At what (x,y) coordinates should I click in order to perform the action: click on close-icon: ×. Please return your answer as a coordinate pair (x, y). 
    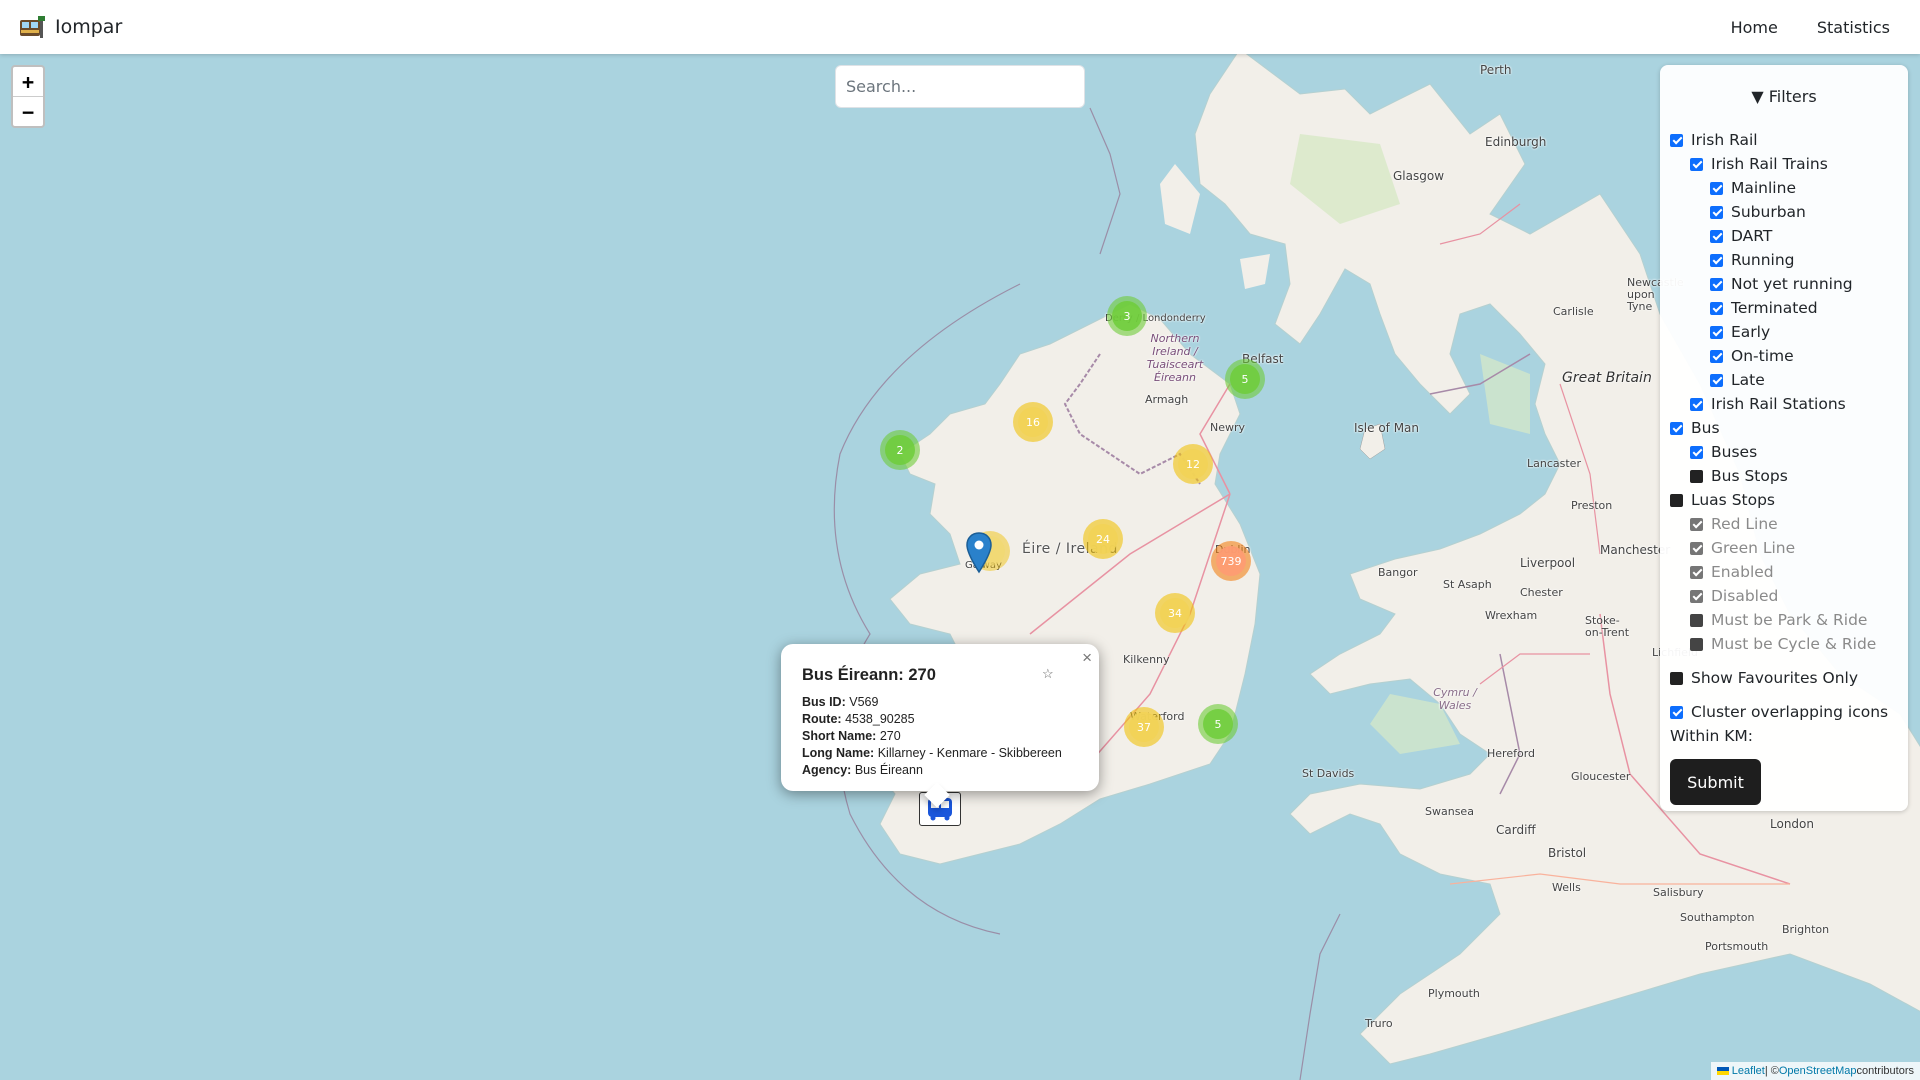
    Looking at the image, I should click on (1087, 658).